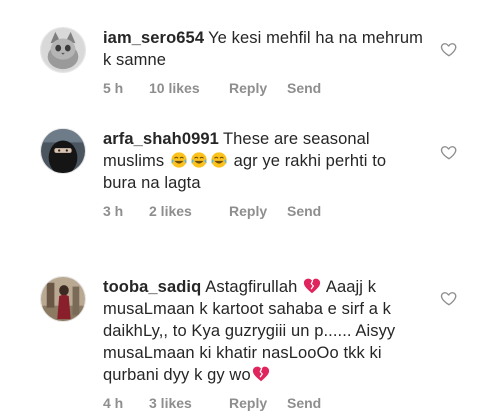  What do you see at coordinates (189, 211) in the screenshot?
I see `comment-likes: 2 likes` at bounding box center [189, 211].